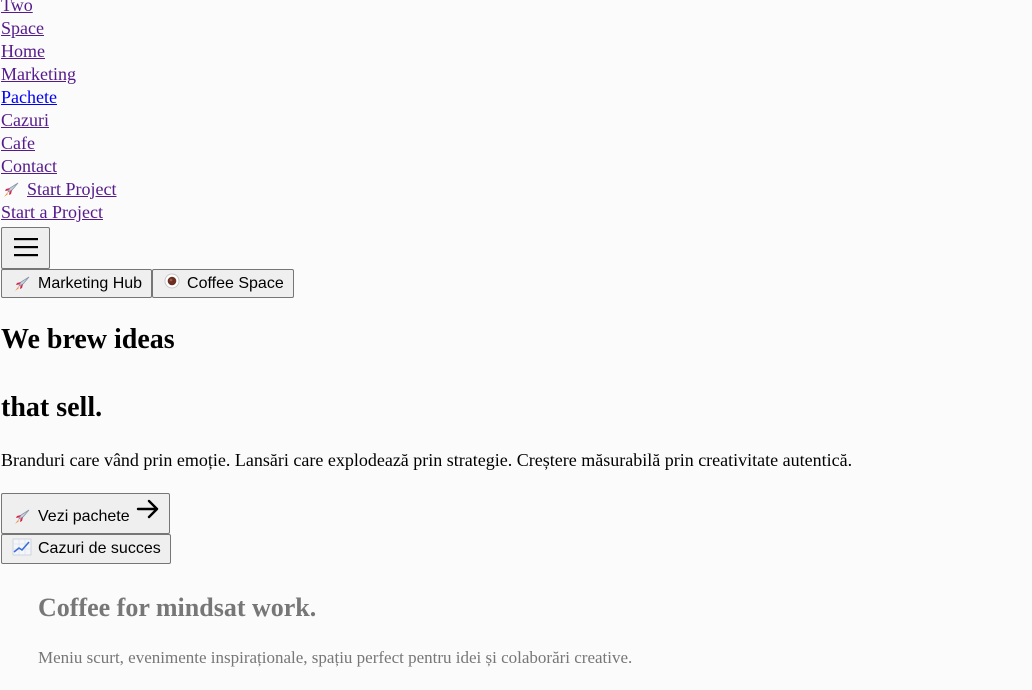 The height and width of the screenshot is (690, 1032). I want to click on chart-icon, so click(22, 549).